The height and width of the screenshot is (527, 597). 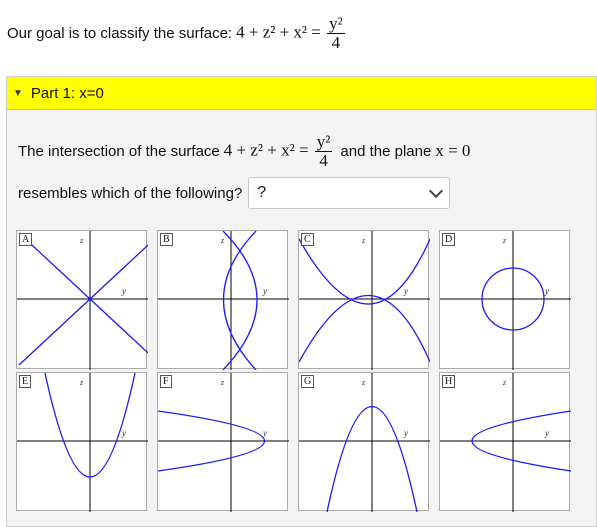 What do you see at coordinates (239, 300) in the screenshot?
I see `curve-hyperbola-horizontal` at bounding box center [239, 300].